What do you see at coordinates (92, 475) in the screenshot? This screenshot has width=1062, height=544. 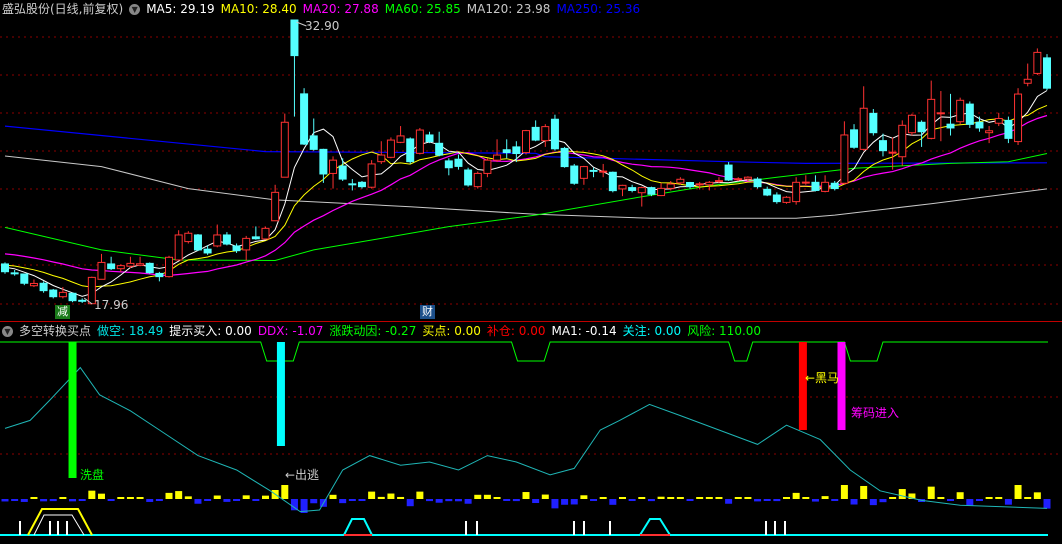 I see `signal-wash: 洗盘` at bounding box center [92, 475].